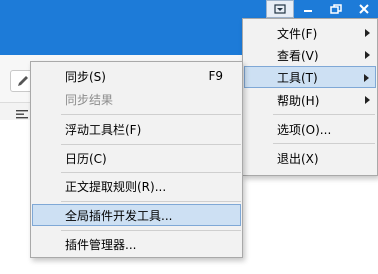 The width and height of the screenshot is (378, 274). What do you see at coordinates (86, 158) in the screenshot?
I see `menu-item-label: 日历(C)` at bounding box center [86, 158].